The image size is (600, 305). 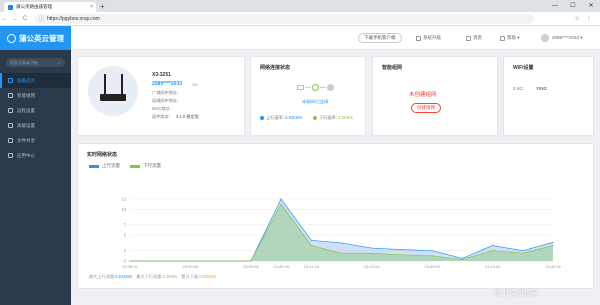 I want to click on star-icon: ☆, so click(x=577, y=18).